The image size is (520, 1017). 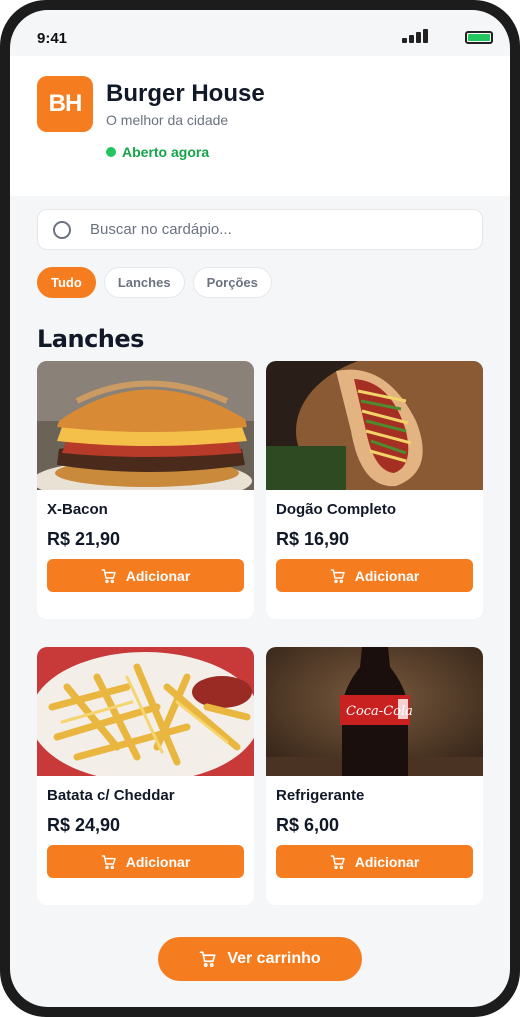 I want to click on burger-photo, so click(x=145, y=425).